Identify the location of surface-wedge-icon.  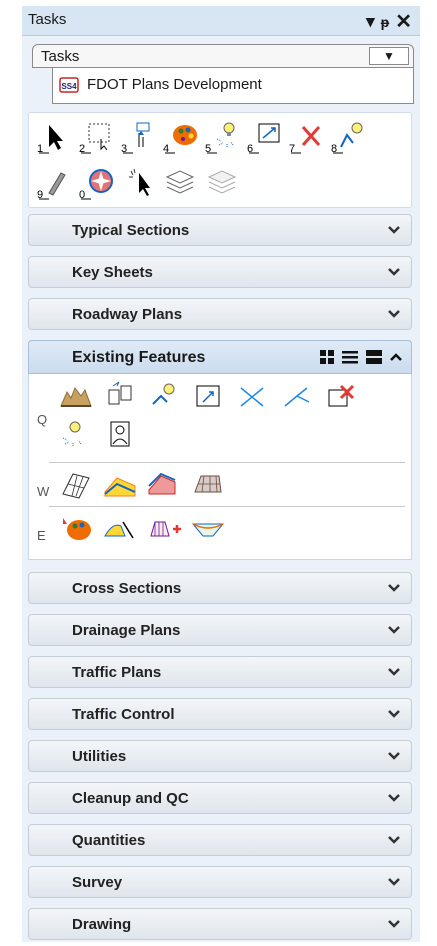
(208, 530).